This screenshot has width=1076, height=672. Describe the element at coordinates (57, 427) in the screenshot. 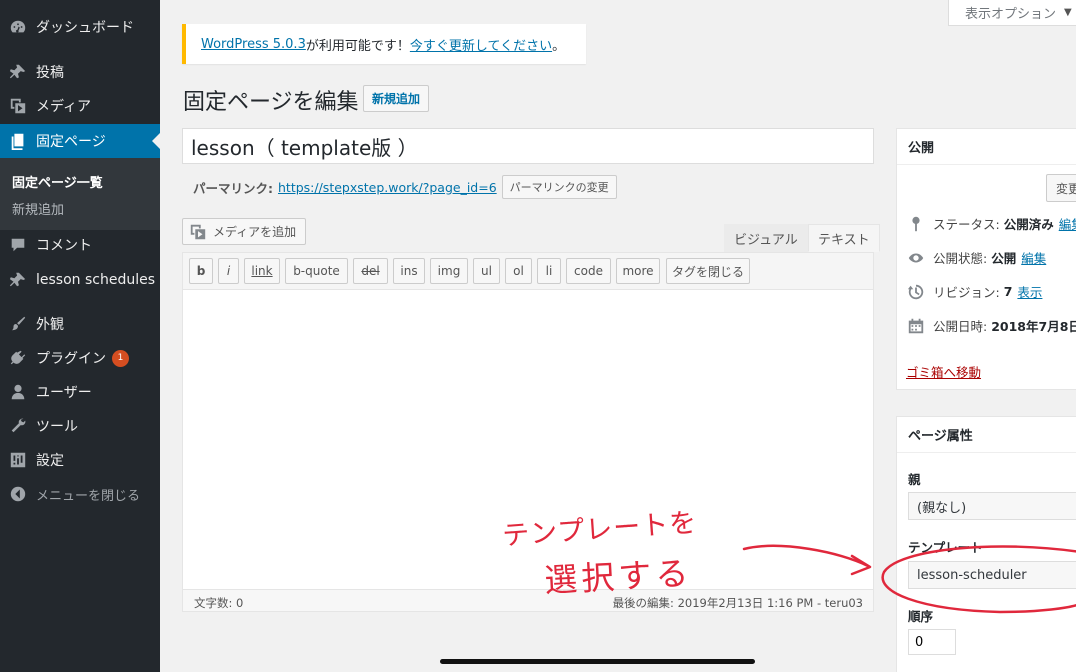

I see `menu-label: ツール` at that location.